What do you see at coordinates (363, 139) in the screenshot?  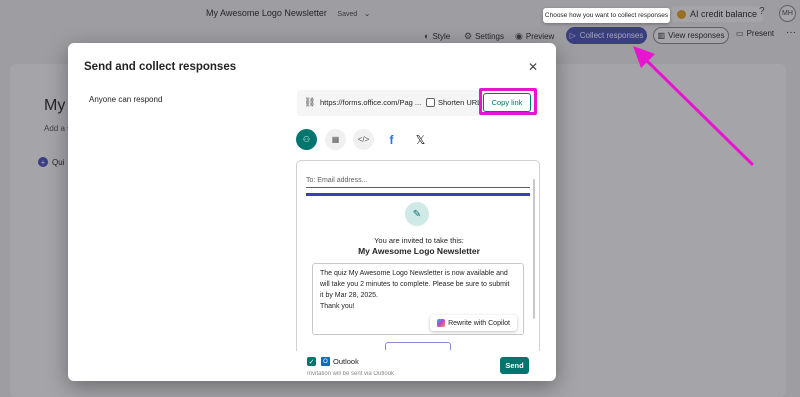 I see `embed-code-icon: </>` at bounding box center [363, 139].